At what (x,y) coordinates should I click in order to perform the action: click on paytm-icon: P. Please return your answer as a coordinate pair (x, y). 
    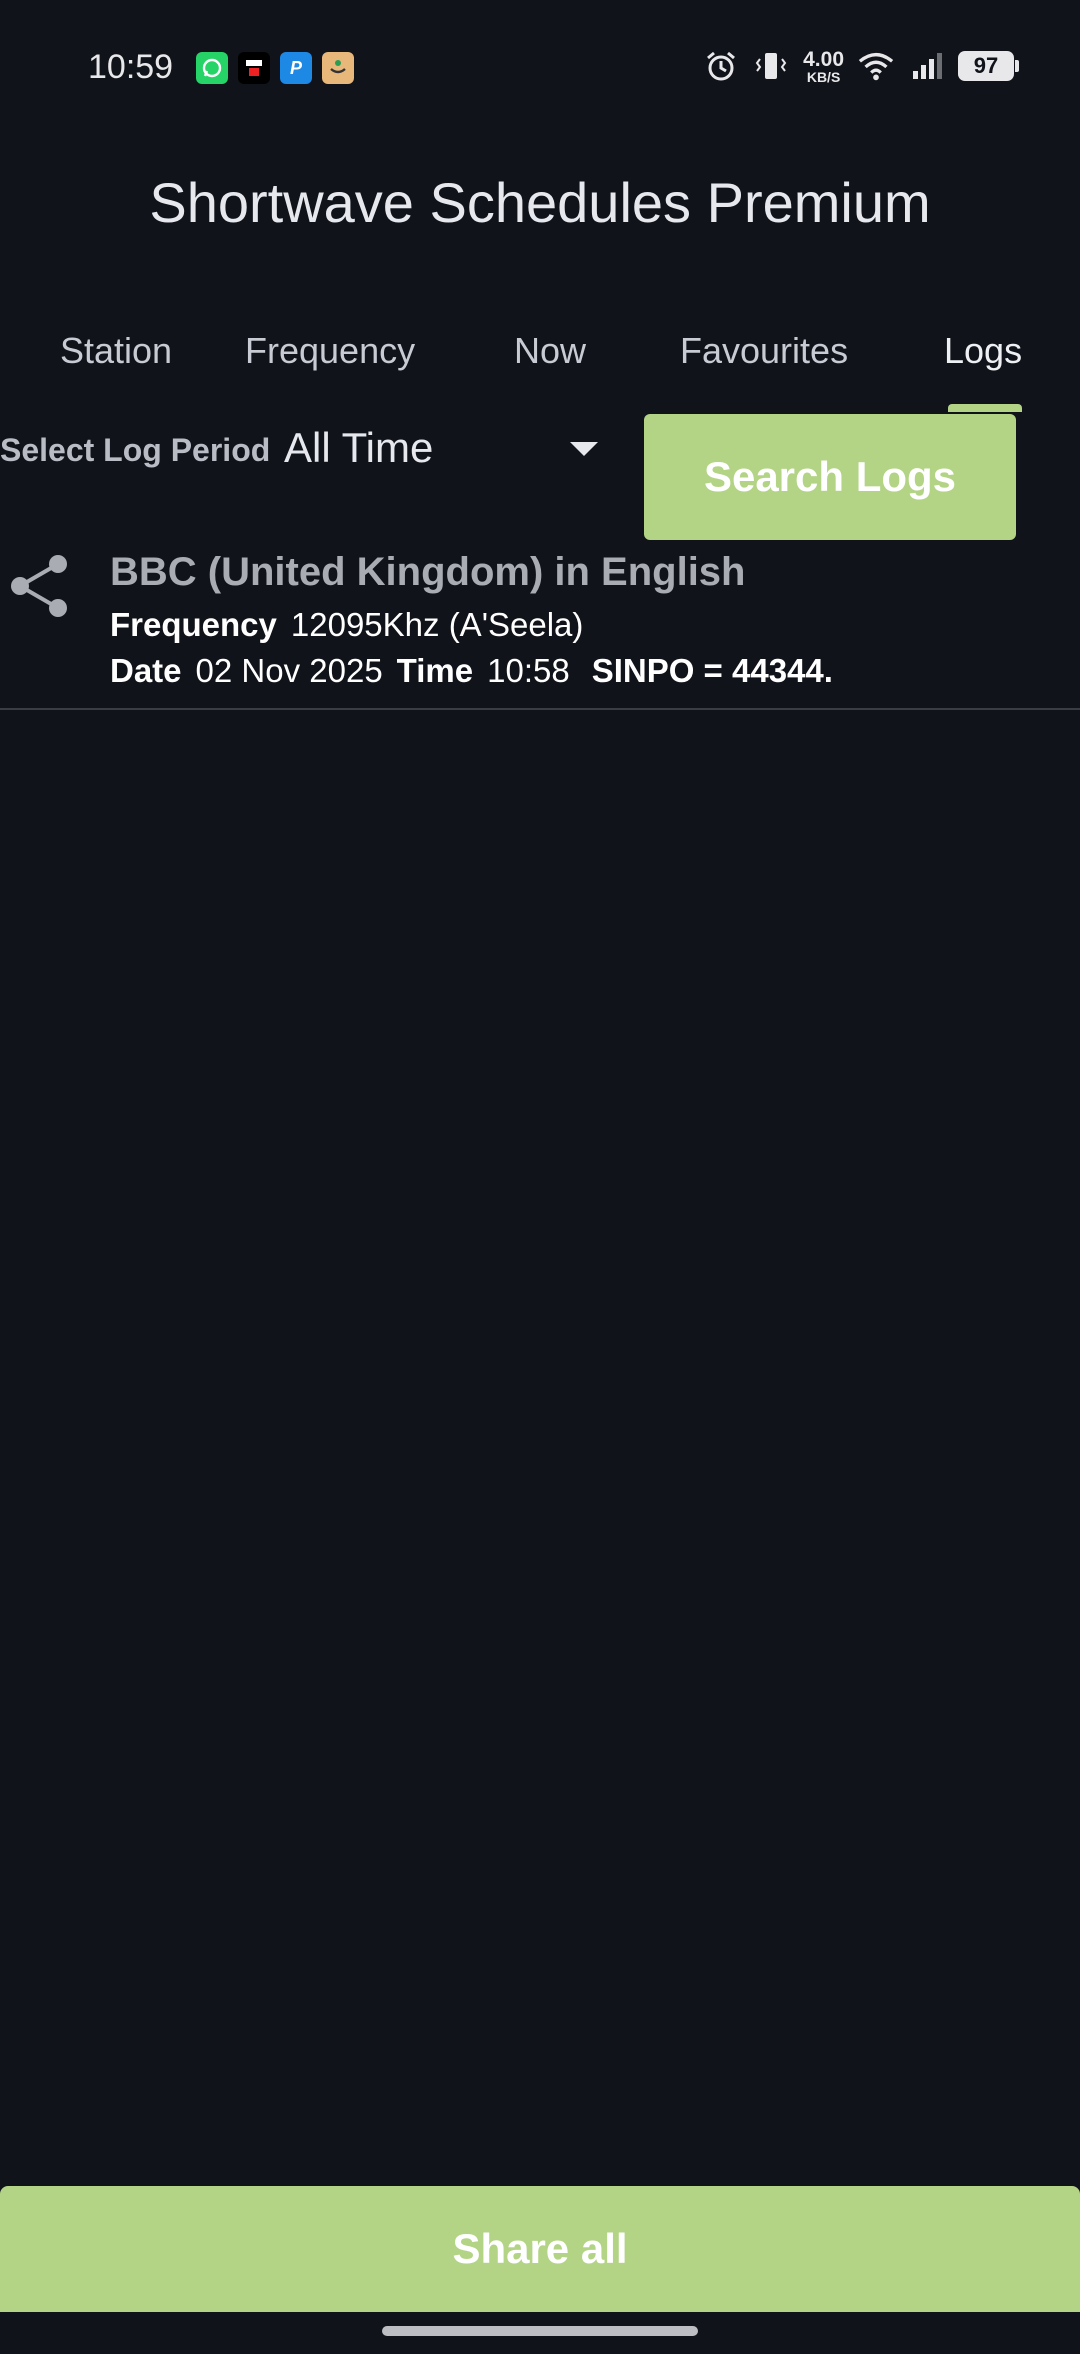
    Looking at the image, I should click on (296, 68).